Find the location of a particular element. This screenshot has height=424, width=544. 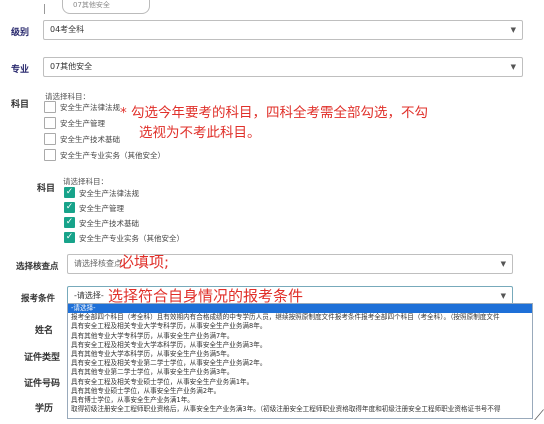

id-type-label: 证件类型 is located at coordinates (42, 358).